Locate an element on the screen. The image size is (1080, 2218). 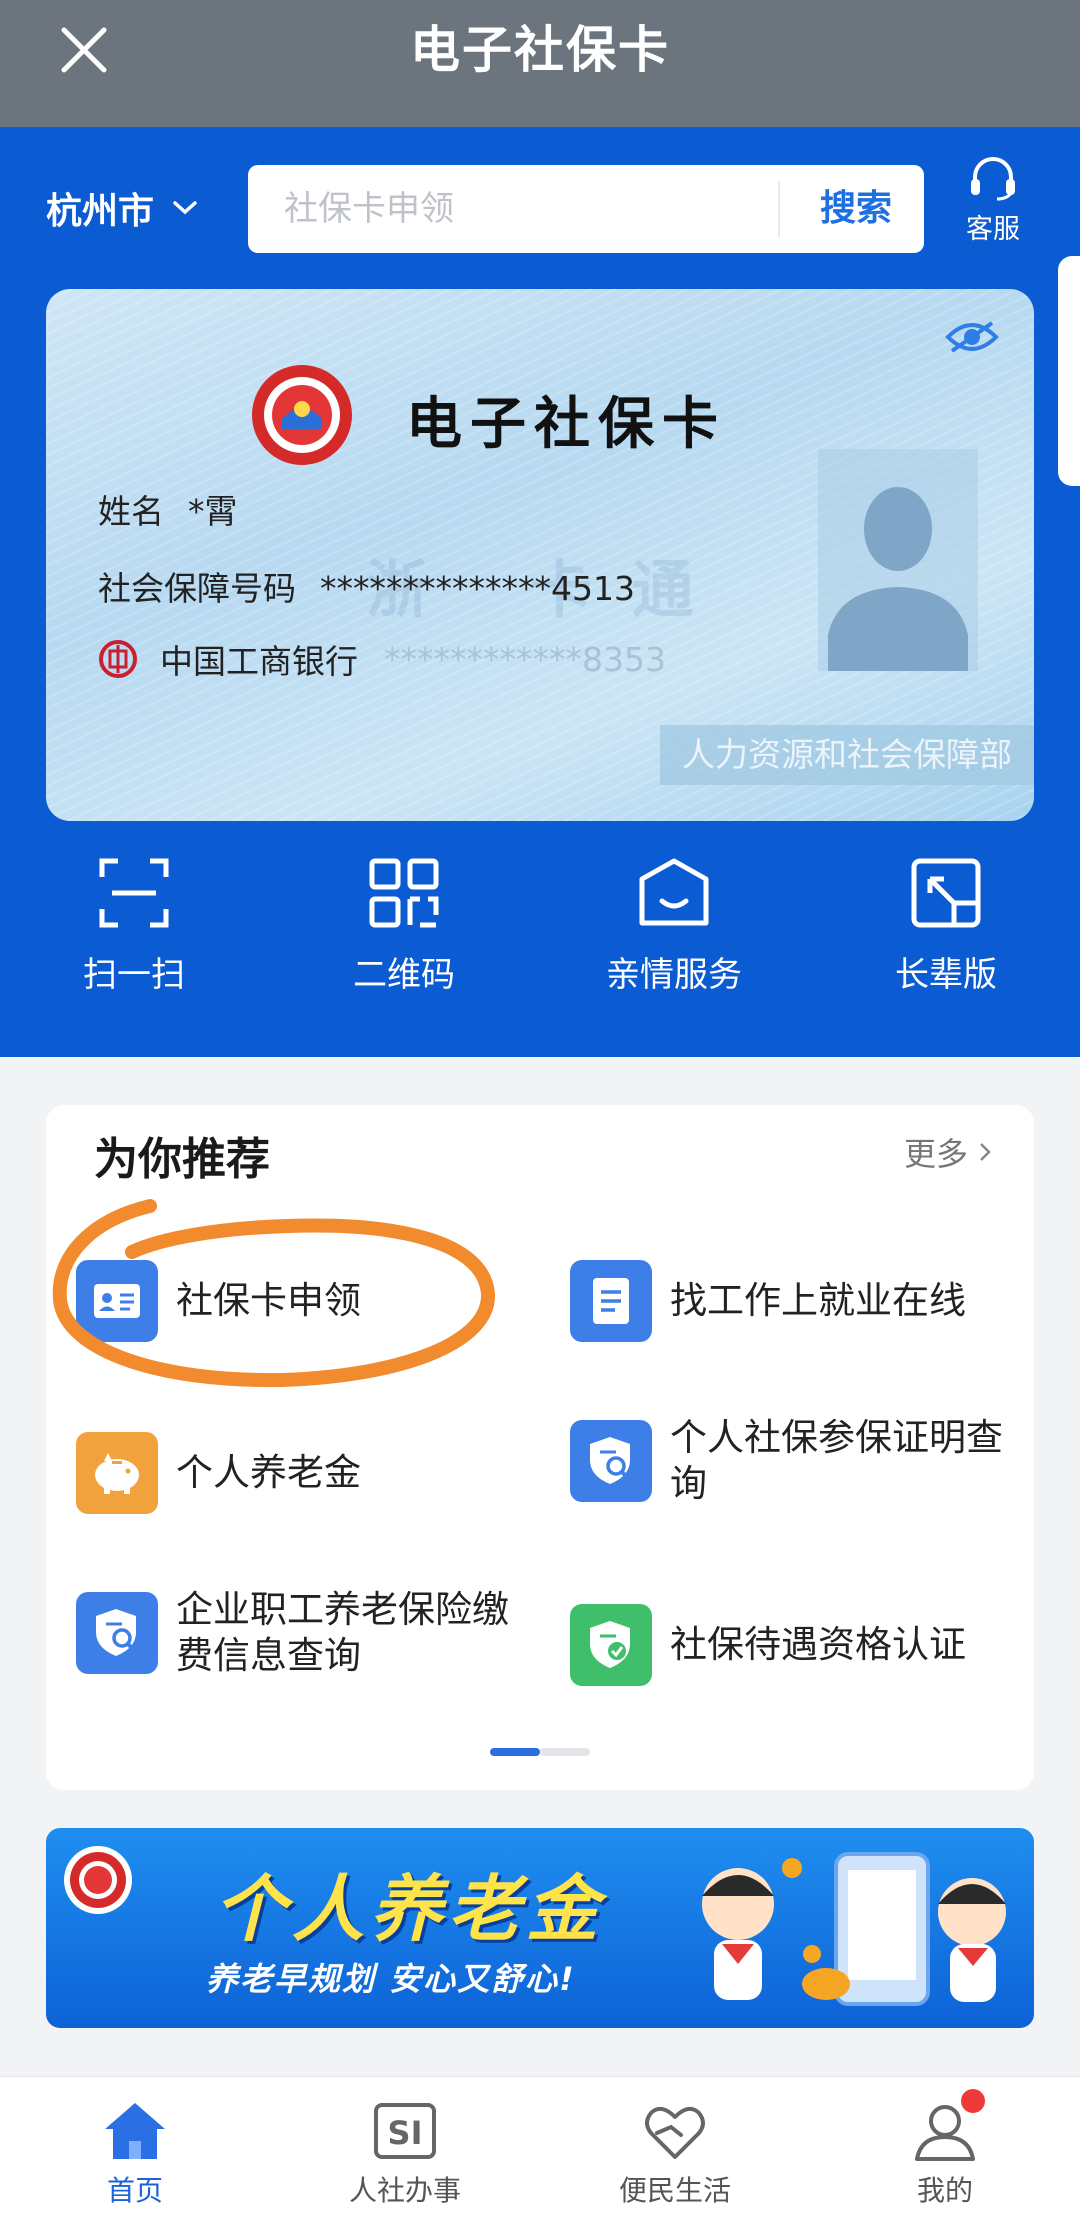
scan-icon is located at coordinates (134, 893).